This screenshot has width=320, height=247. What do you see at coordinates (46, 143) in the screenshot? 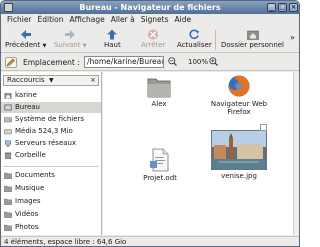
I see `sidebar-item-label: Serveurs réseaux` at bounding box center [46, 143].